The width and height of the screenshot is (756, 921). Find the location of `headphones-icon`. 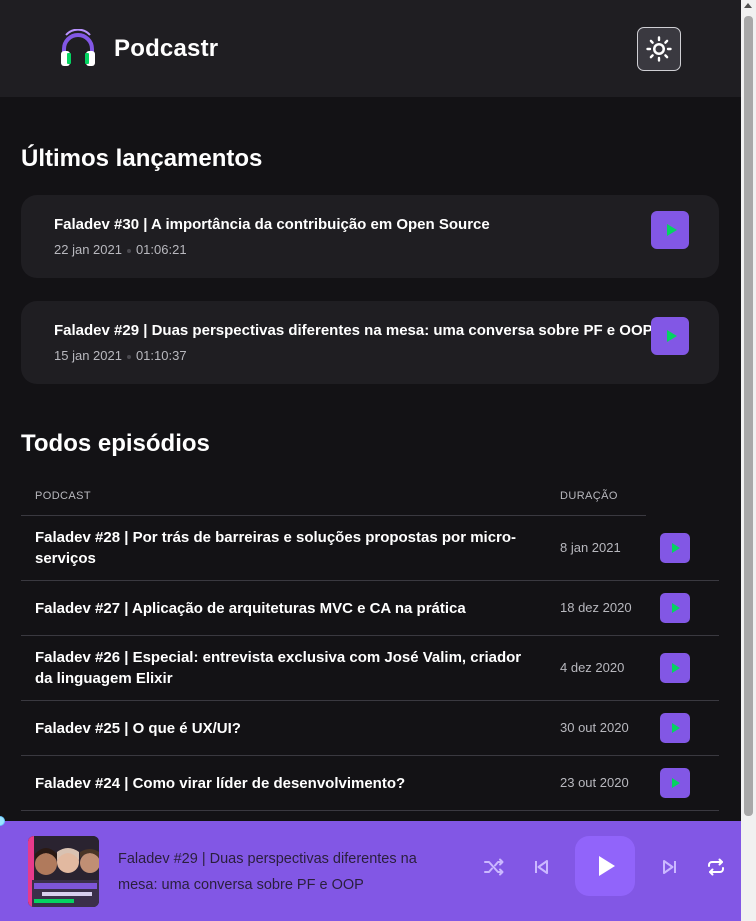

headphones-icon is located at coordinates (78, 47).